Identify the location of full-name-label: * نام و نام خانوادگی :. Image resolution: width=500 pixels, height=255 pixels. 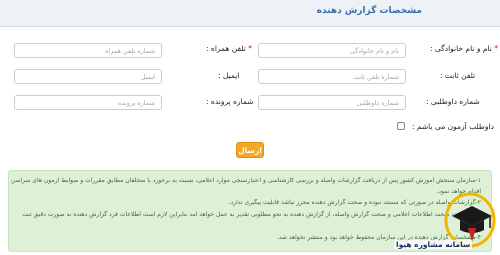
(464, 48).